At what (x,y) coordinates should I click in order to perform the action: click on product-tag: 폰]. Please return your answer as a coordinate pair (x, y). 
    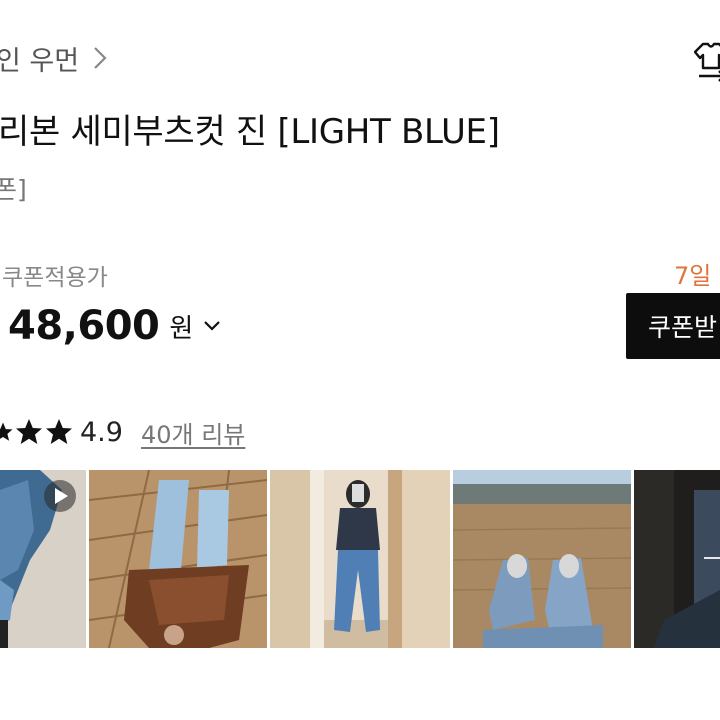
    Looking at the image, I should click on (13, 189).